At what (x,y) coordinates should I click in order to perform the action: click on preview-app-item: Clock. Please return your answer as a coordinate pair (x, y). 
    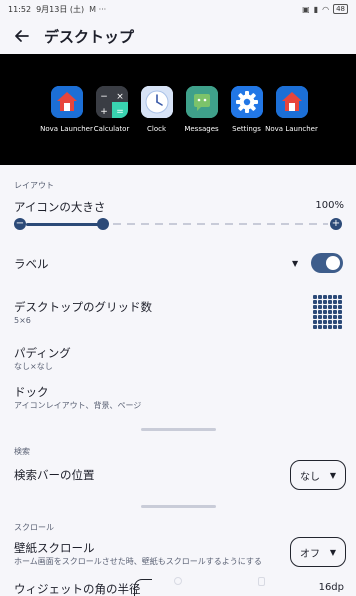
    Looking at the image, I should click on (156, 121).